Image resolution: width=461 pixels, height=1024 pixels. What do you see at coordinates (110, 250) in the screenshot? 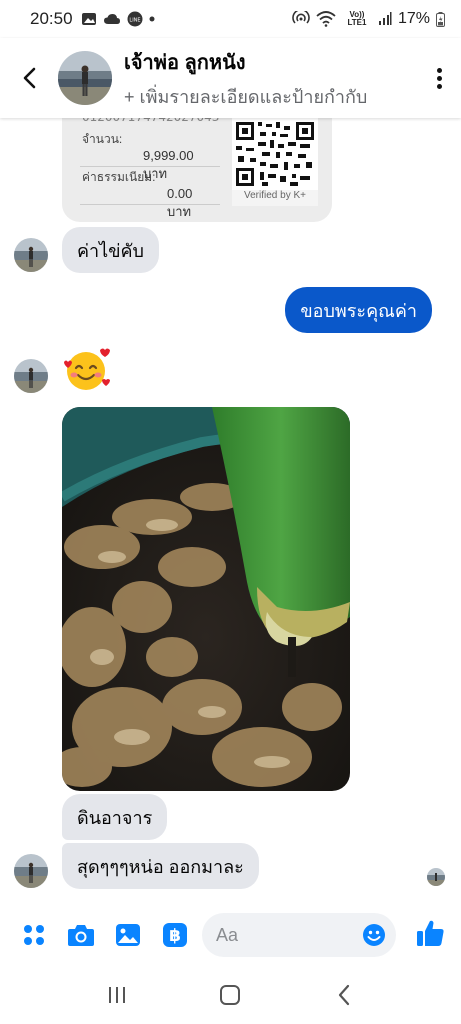
I see `message-bubble-incoming: ค่าไข่คับ` at bounding box center [110, 250].